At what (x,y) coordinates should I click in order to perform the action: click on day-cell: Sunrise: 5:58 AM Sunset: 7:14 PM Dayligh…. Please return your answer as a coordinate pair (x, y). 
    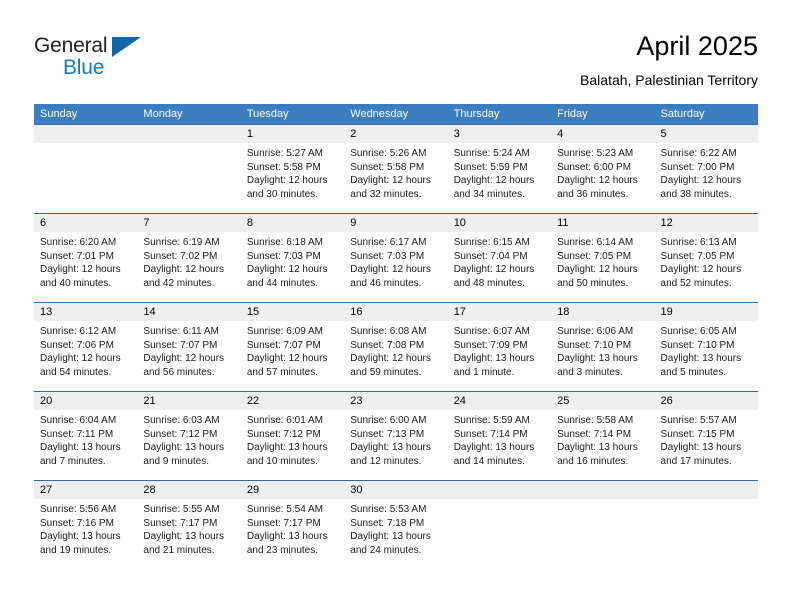
    Looking at the image, I should click on (602, 445).